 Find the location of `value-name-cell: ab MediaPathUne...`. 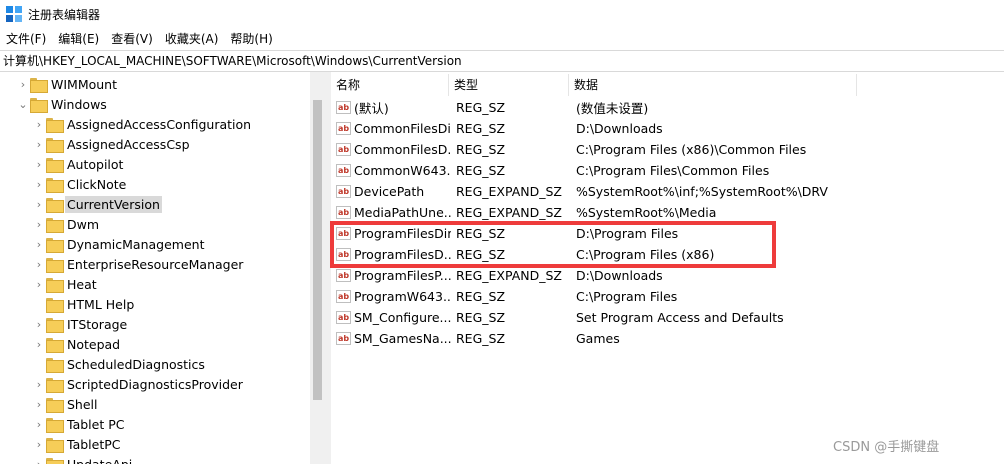

value-name-cell: ab MediaPathUne... is located at coordinates (393, 212).